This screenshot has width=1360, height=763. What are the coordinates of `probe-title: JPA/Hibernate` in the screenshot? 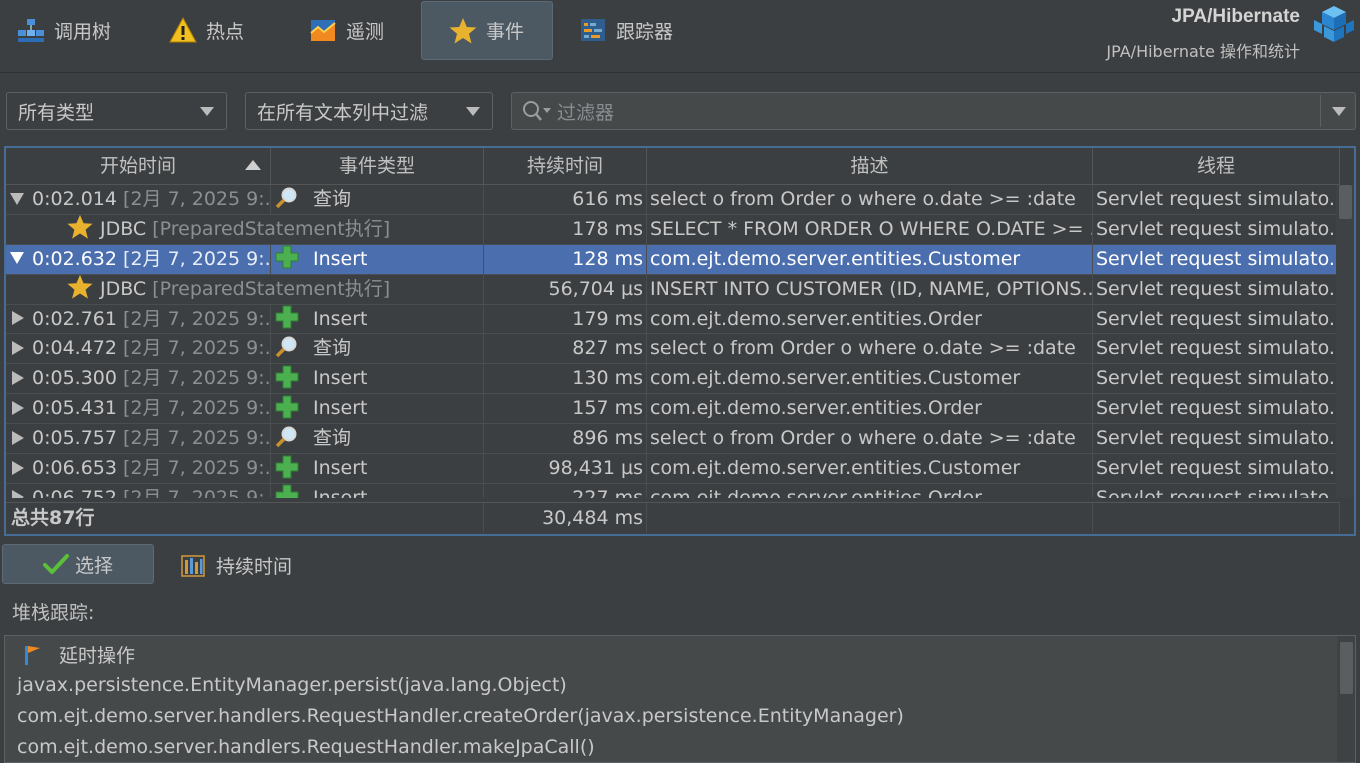 It's located at (1235, 16).